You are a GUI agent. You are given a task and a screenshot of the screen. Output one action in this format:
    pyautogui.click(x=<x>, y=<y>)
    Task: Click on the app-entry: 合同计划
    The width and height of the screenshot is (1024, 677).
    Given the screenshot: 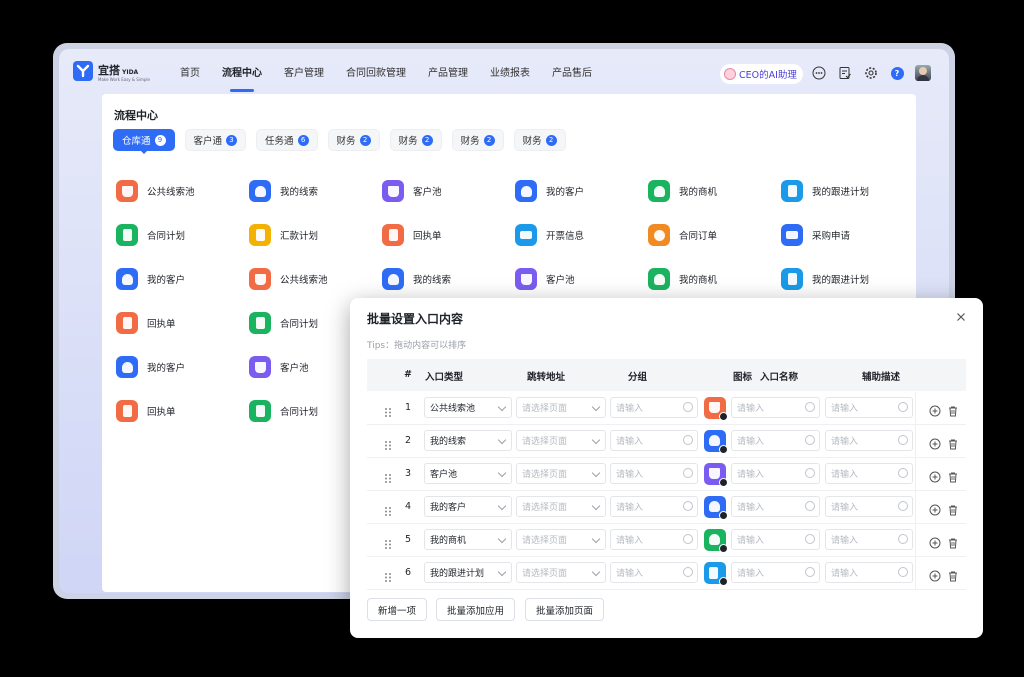 What is the action you would take?
    pyautogui.click(x=182, y=235)
    